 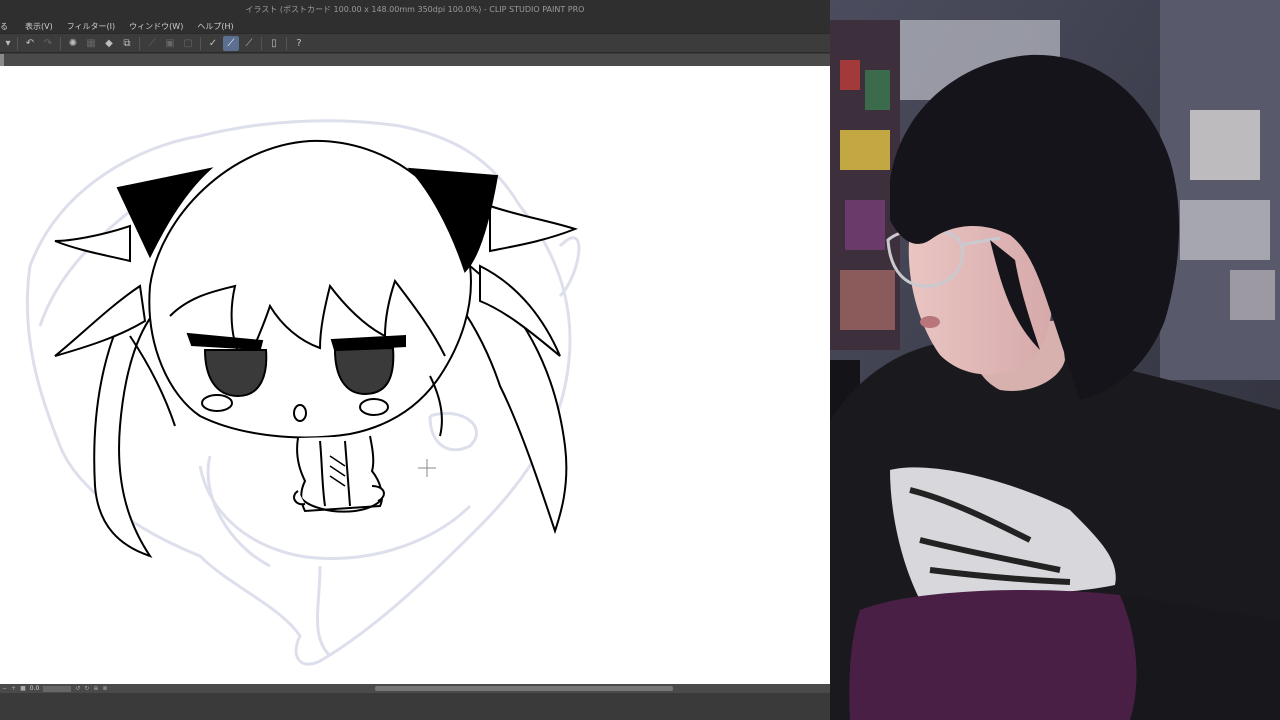 What do you see at coordinates (95, 689) in the screenshot?
I see `rotation-reset-icon: ⊕` at bounding box center [95, 689].